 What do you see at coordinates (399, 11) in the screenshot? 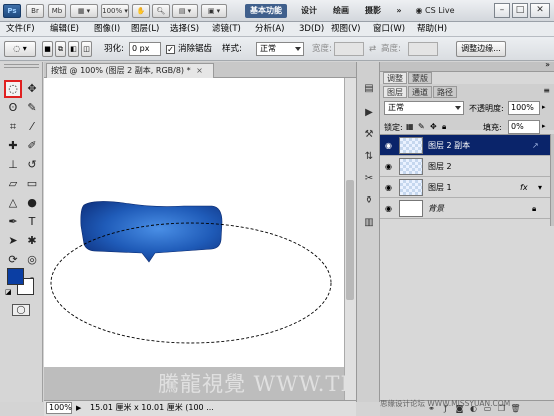
I see `more-workspaces-button: »` at bounding box center [399, 11].